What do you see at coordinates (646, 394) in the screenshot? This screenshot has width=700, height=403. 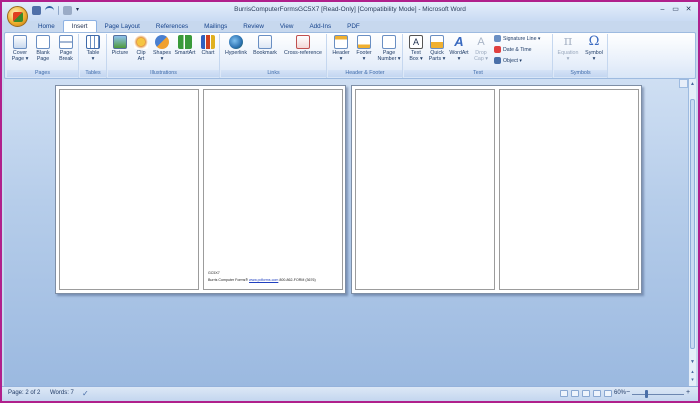 I see `zoom-slider-thumb` at bounding box center [646, 394].